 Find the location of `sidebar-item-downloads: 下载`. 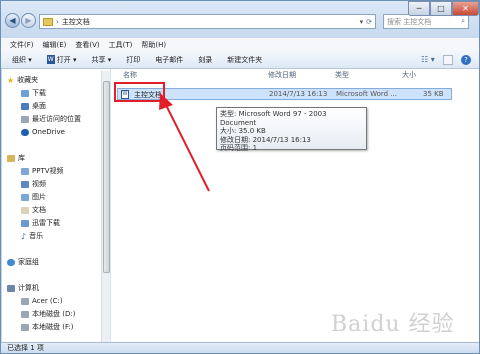

sidebar-item-downloads: 下载 is located at coordinates (33, 93).